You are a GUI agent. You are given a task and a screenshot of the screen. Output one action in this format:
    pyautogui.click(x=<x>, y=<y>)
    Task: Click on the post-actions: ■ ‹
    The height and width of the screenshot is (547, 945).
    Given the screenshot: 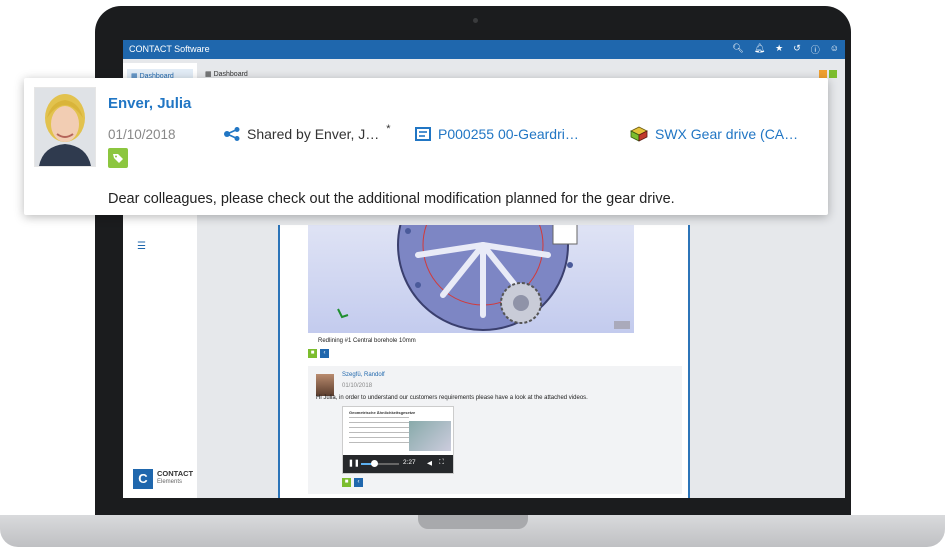 What is the action you would take?
    pyautogui.click(x=318, y=353)
    